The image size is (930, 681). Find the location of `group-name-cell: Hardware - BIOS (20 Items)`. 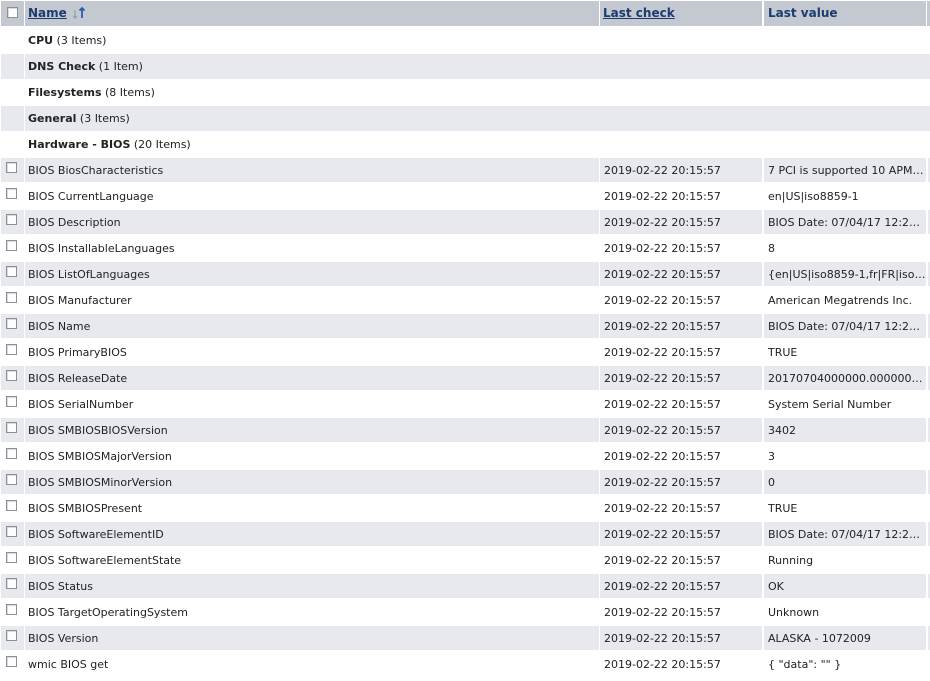

group-name-cell: Hardware - BIOS (20 Items) is located at coordinates (477, 144).